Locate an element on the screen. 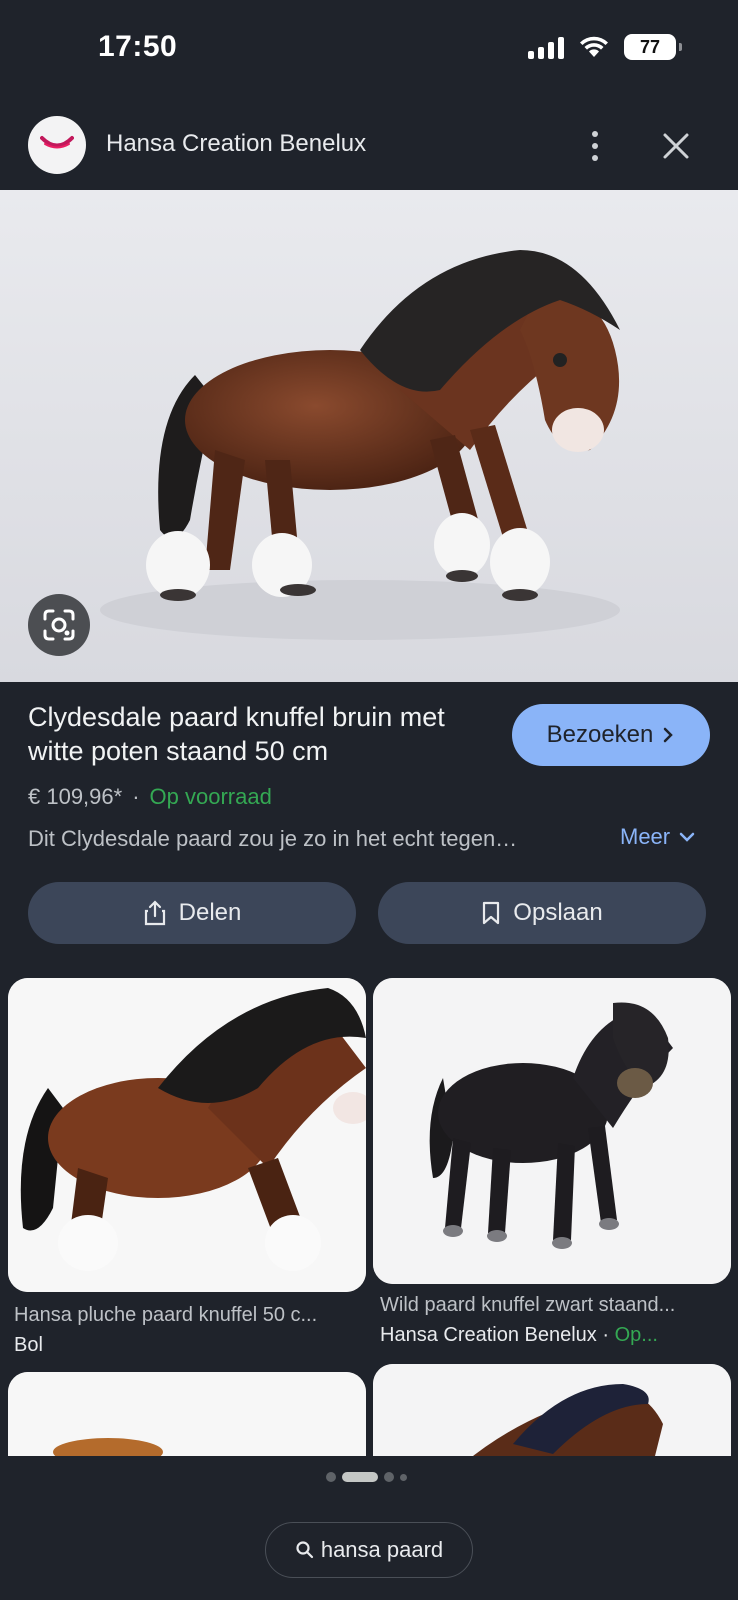 The height and width of the screenshot is (1600, 738). cellular-signal-icon is located at coordinates (546, 47).